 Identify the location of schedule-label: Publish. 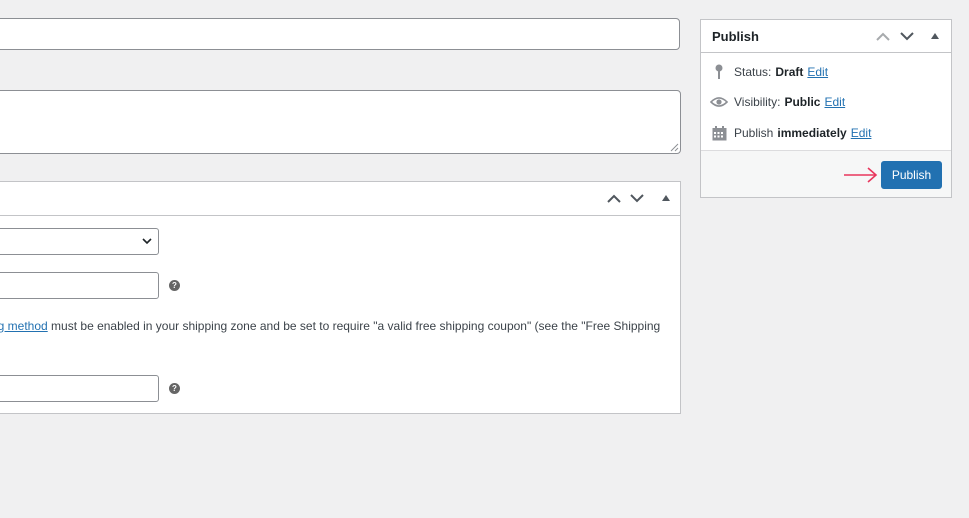
(754, 133).